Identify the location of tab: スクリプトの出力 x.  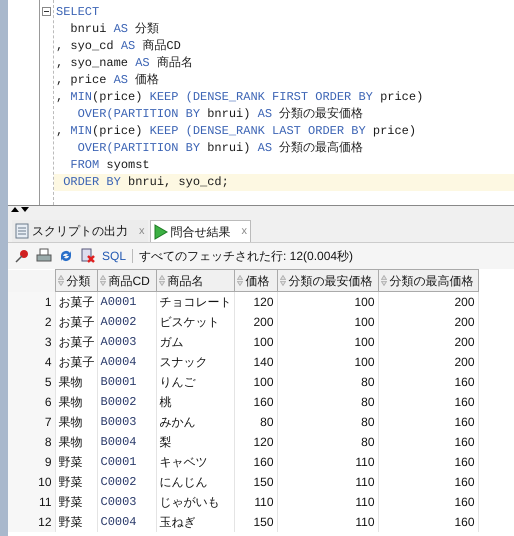
(80, 231).